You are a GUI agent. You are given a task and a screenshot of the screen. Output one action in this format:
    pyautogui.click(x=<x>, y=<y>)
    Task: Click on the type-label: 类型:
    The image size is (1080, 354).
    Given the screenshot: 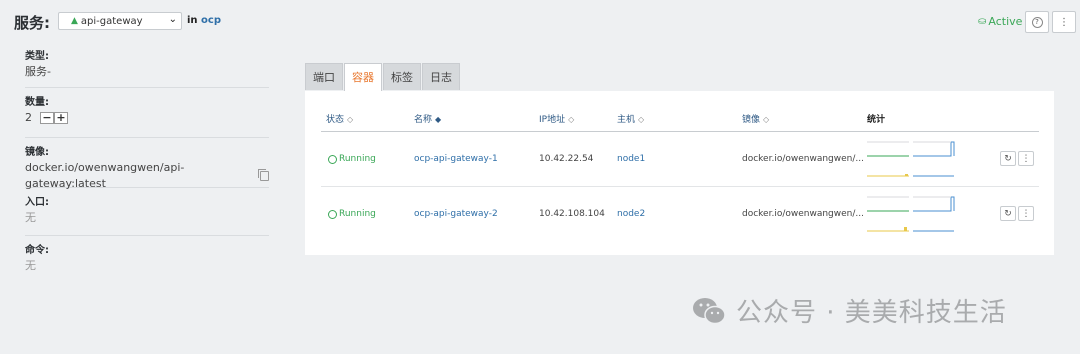 What is the action you would take?
    pyautogui.click(x=37, y=56)
    